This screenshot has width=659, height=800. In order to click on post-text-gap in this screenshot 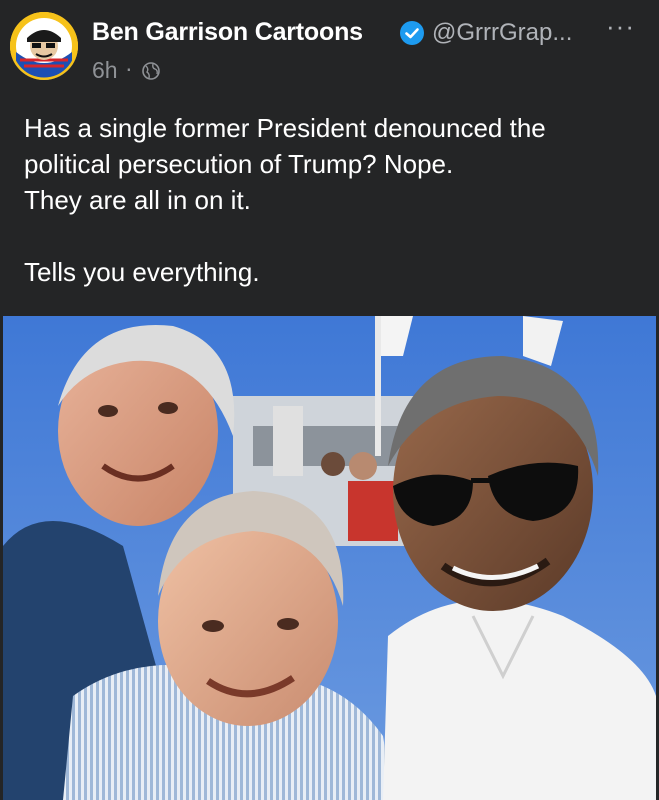, I will do `click(334, 236)`.